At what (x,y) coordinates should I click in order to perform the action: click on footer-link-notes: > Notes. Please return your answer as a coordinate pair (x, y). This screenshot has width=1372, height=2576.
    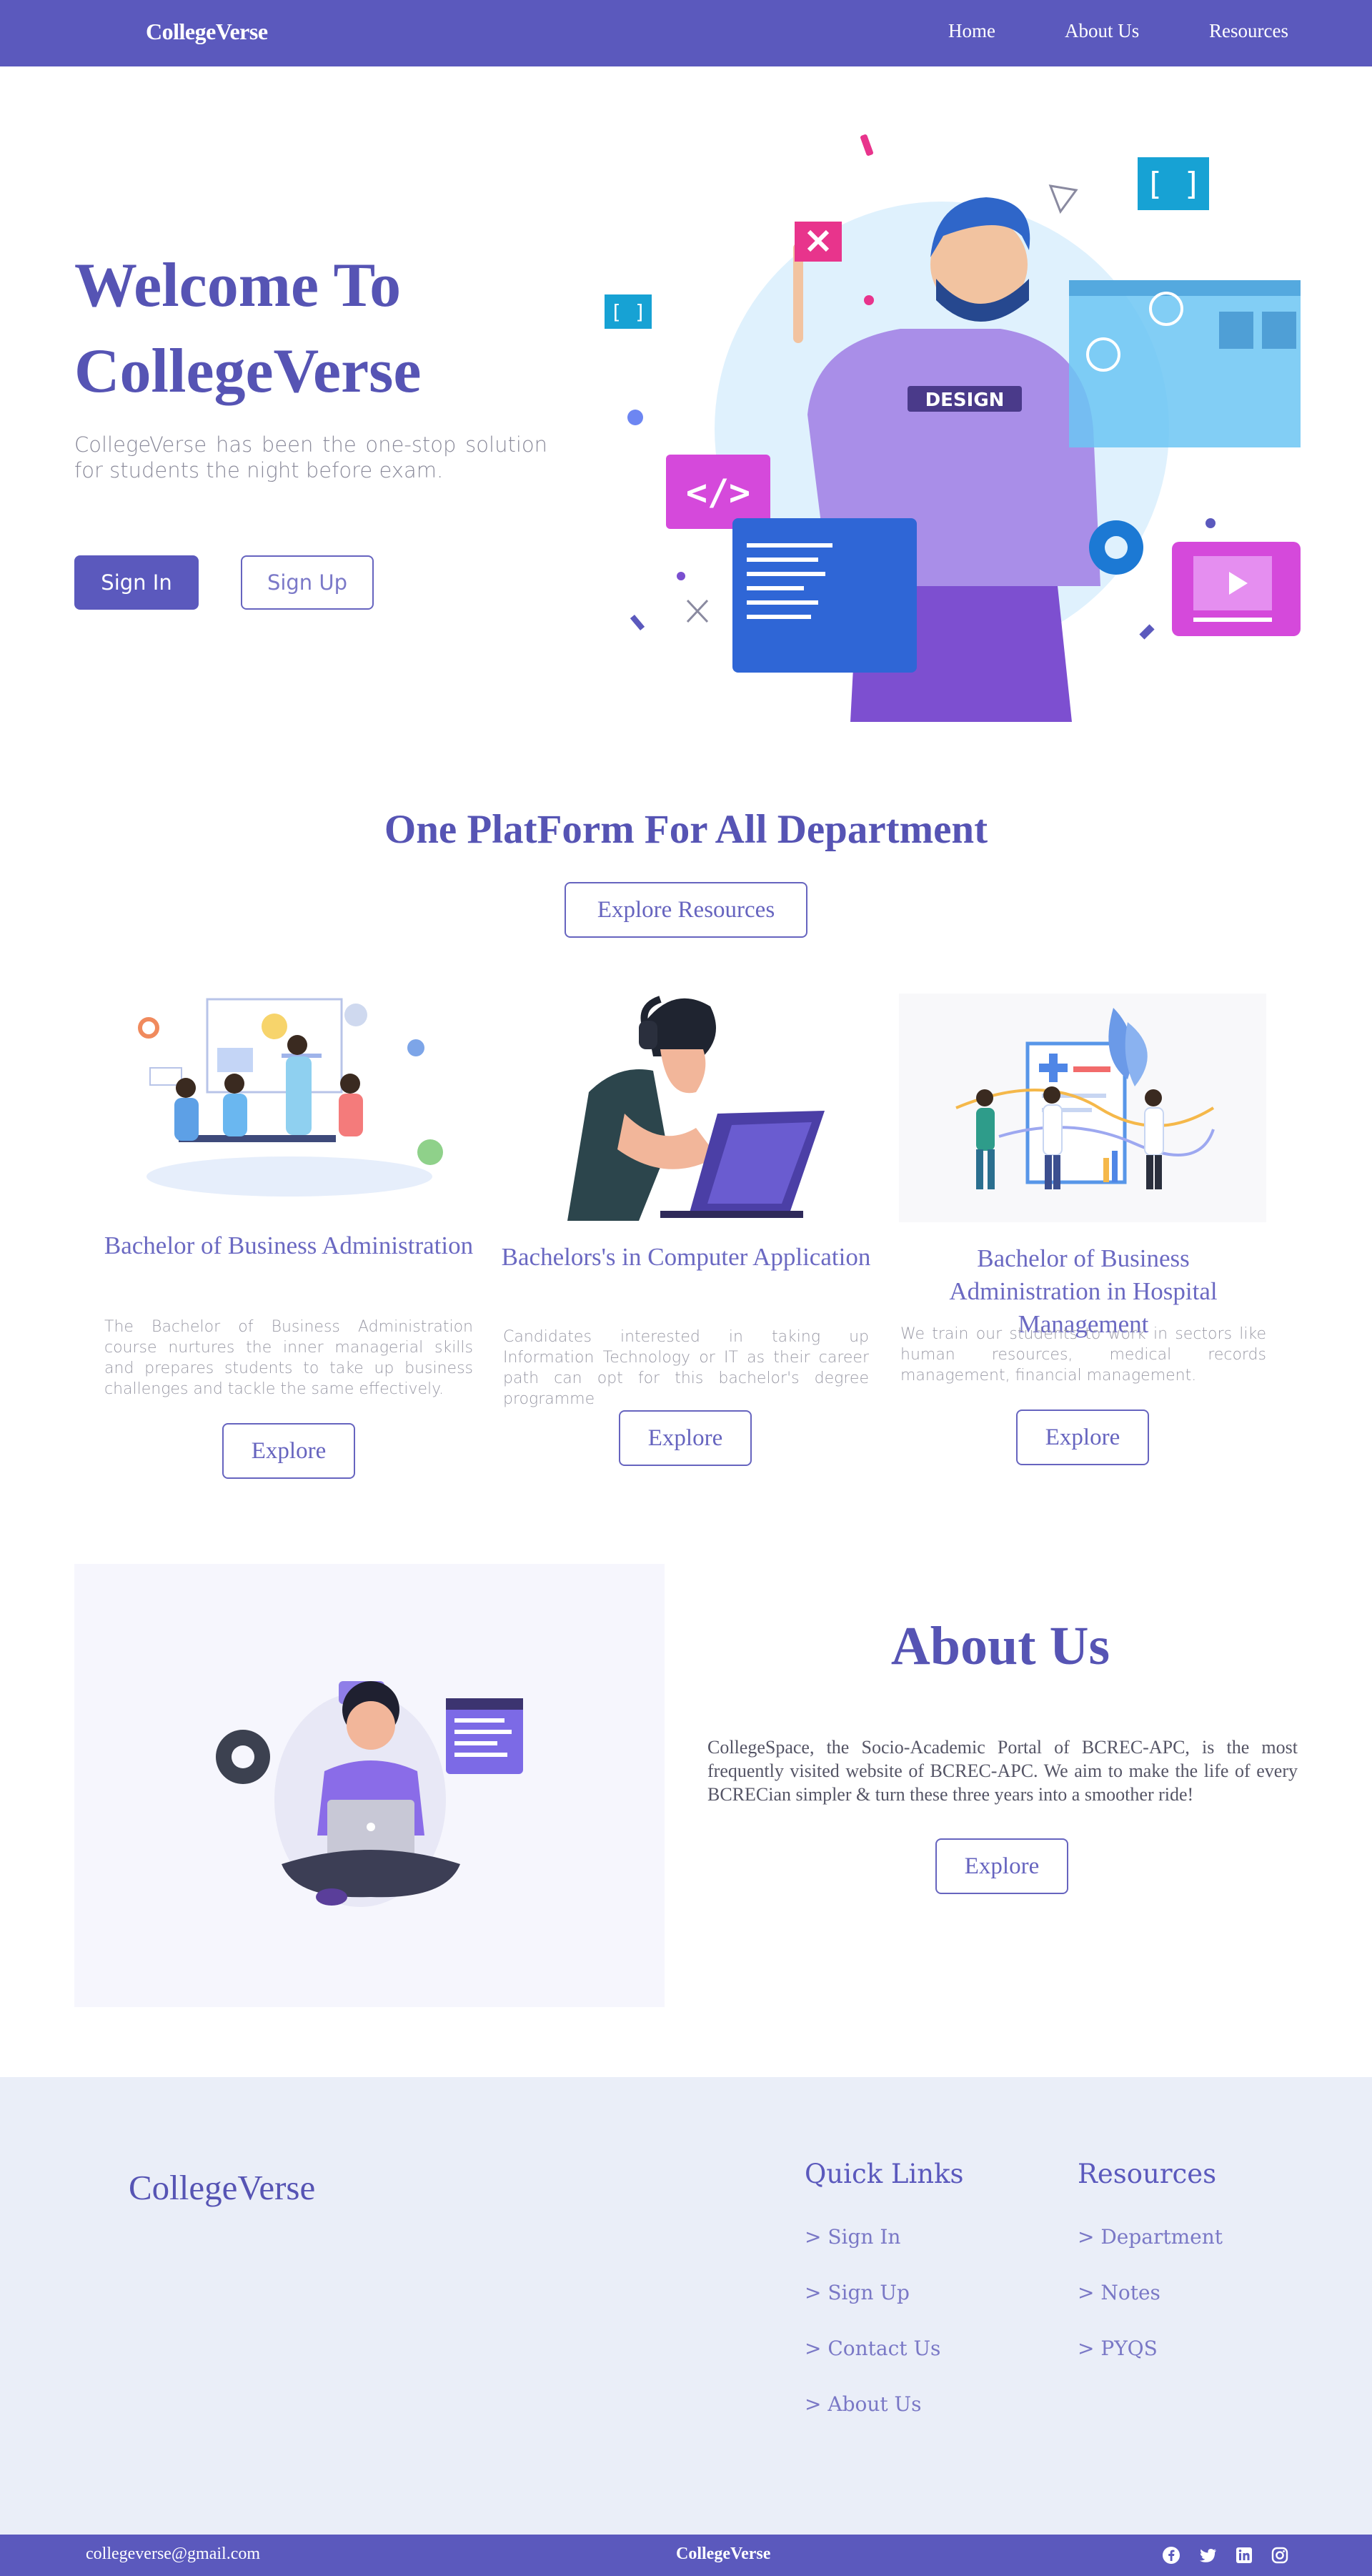
    Looking at the image, I should click on (1119, 2293).